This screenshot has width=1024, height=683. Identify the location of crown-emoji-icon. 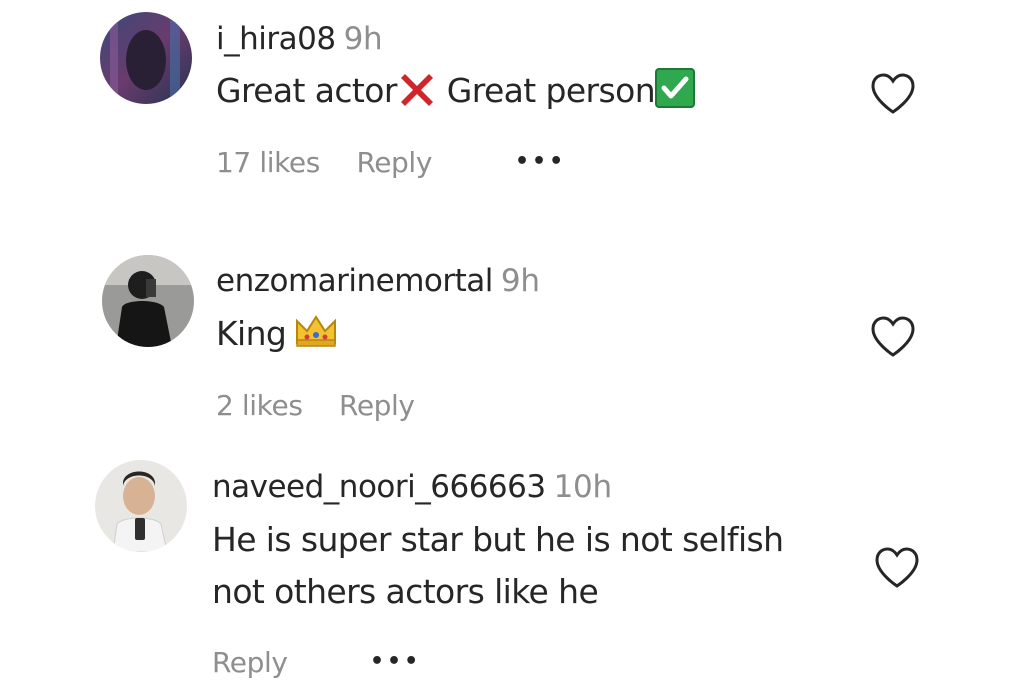
(316, 331).